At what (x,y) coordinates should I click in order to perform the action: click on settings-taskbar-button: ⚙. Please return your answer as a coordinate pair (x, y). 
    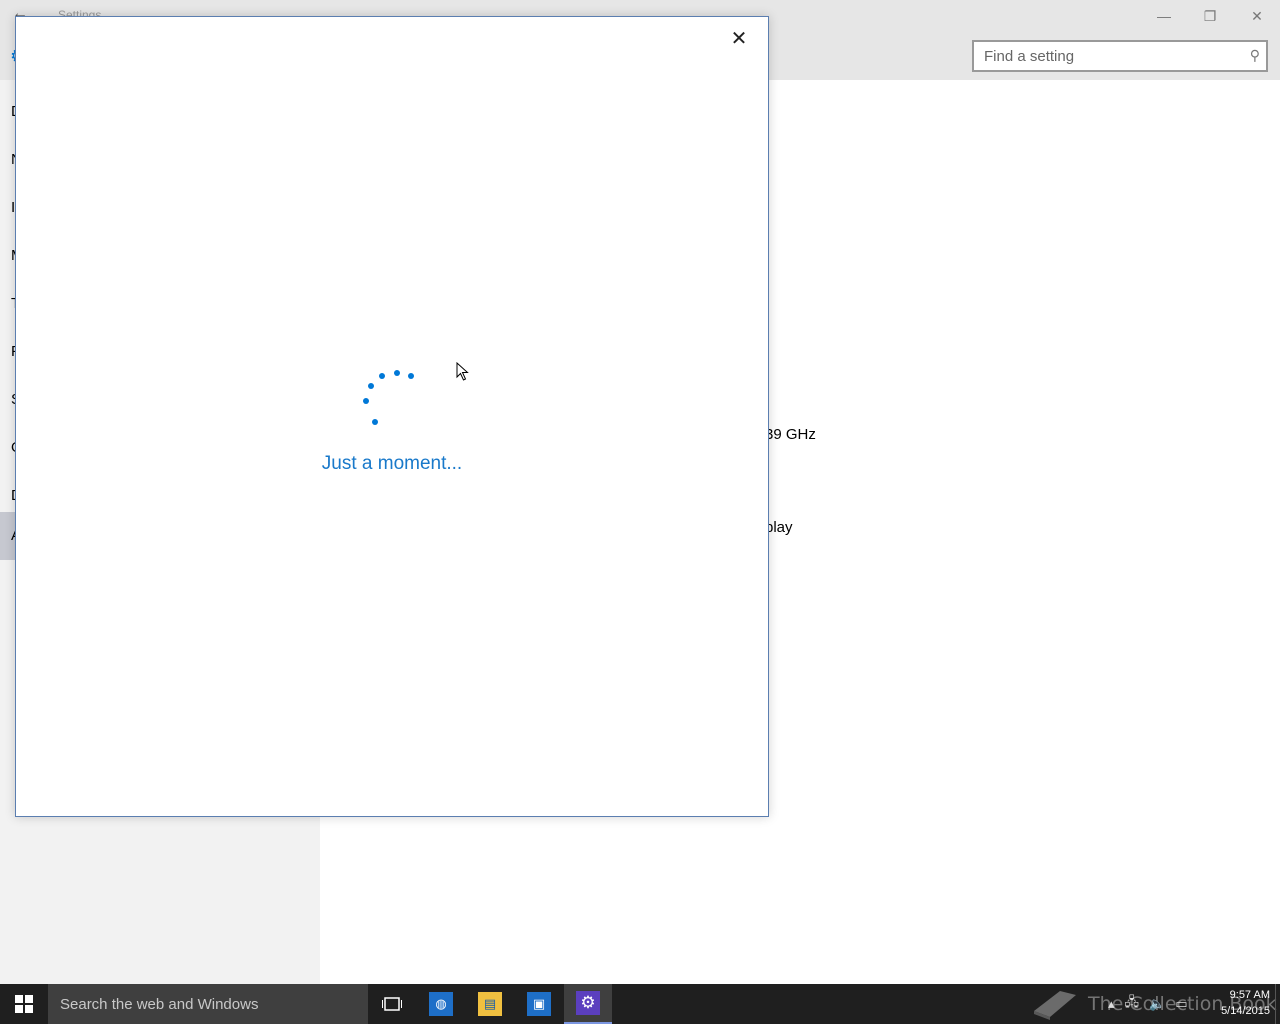
    Looking at the image, I should click on (588, 1004).